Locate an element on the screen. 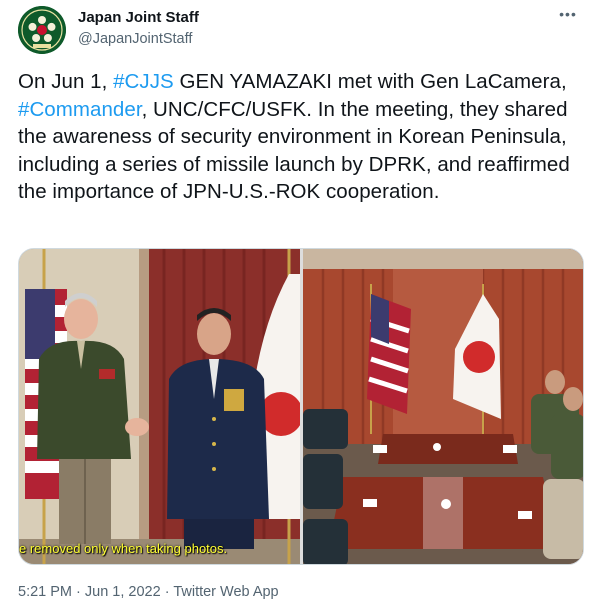 This screenshot has width=594, height=604. jsdf-emblem-icon is located at coordinates (42, 30).